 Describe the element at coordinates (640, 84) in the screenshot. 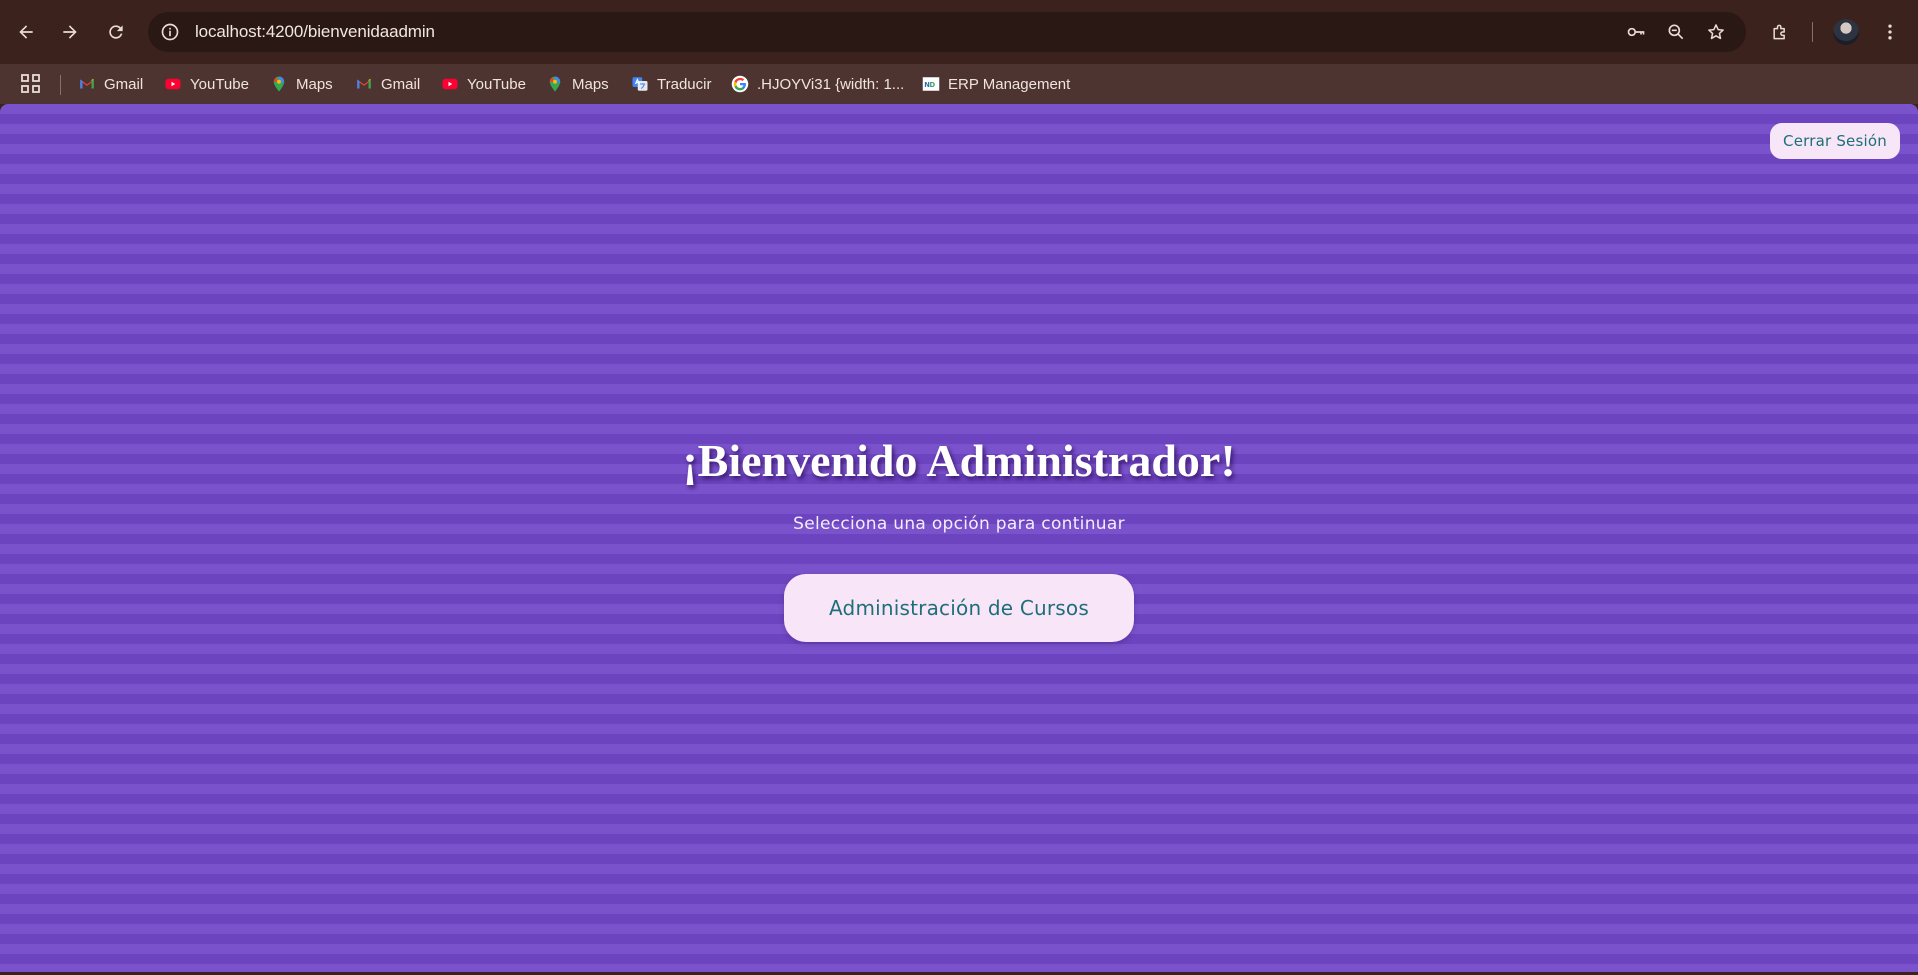

I see `translate-icon` at that location.